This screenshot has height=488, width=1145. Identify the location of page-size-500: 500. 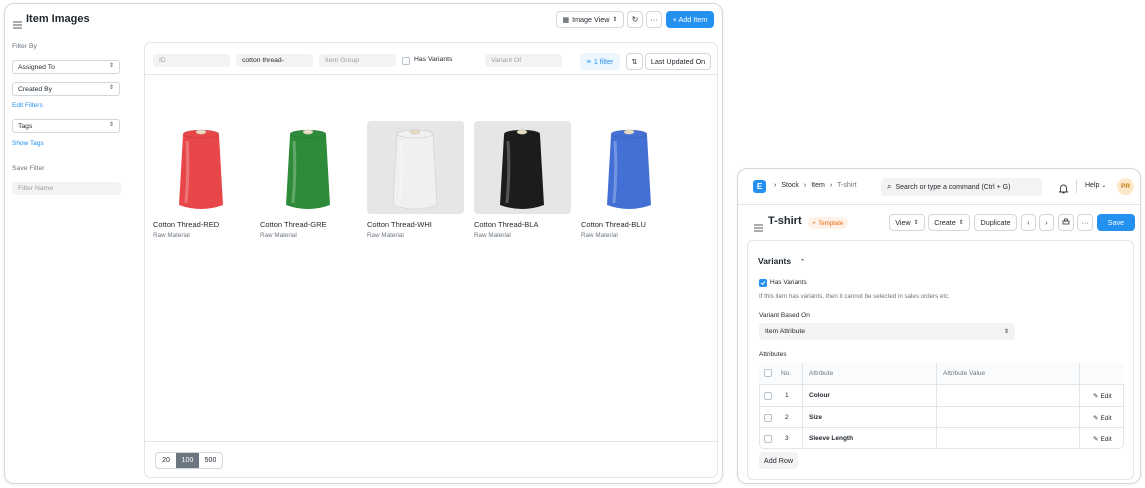
(210, 460).